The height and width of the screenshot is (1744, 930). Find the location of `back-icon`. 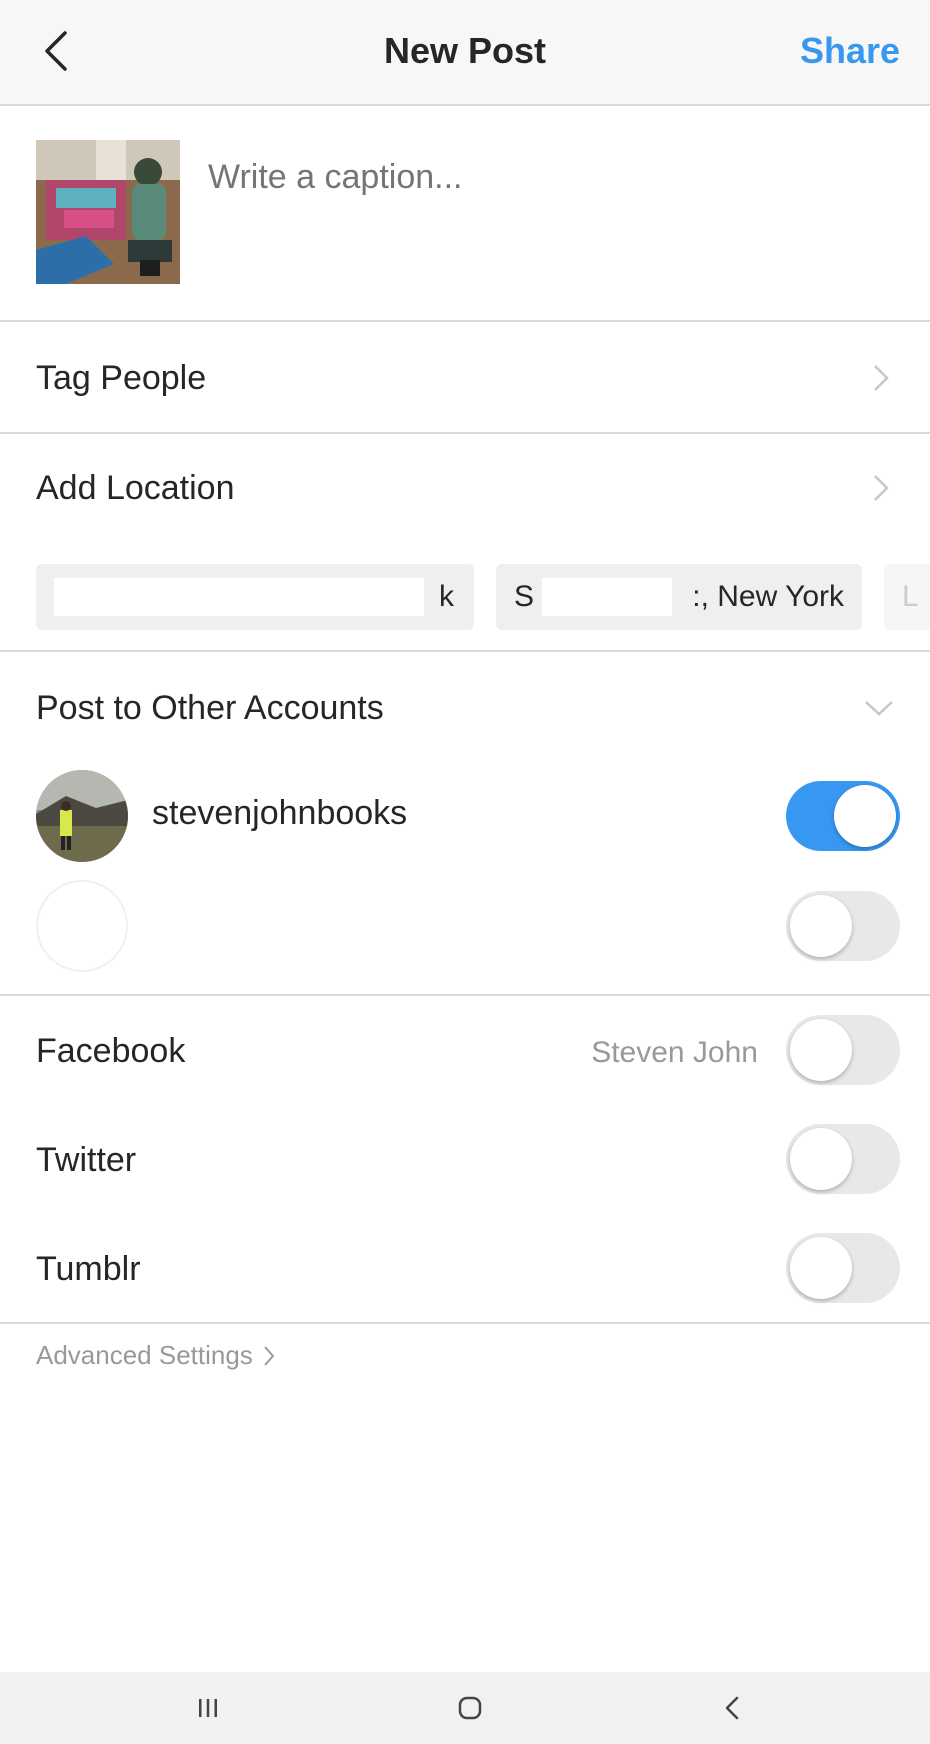

back-icon is located at coordinates (732, 1708).